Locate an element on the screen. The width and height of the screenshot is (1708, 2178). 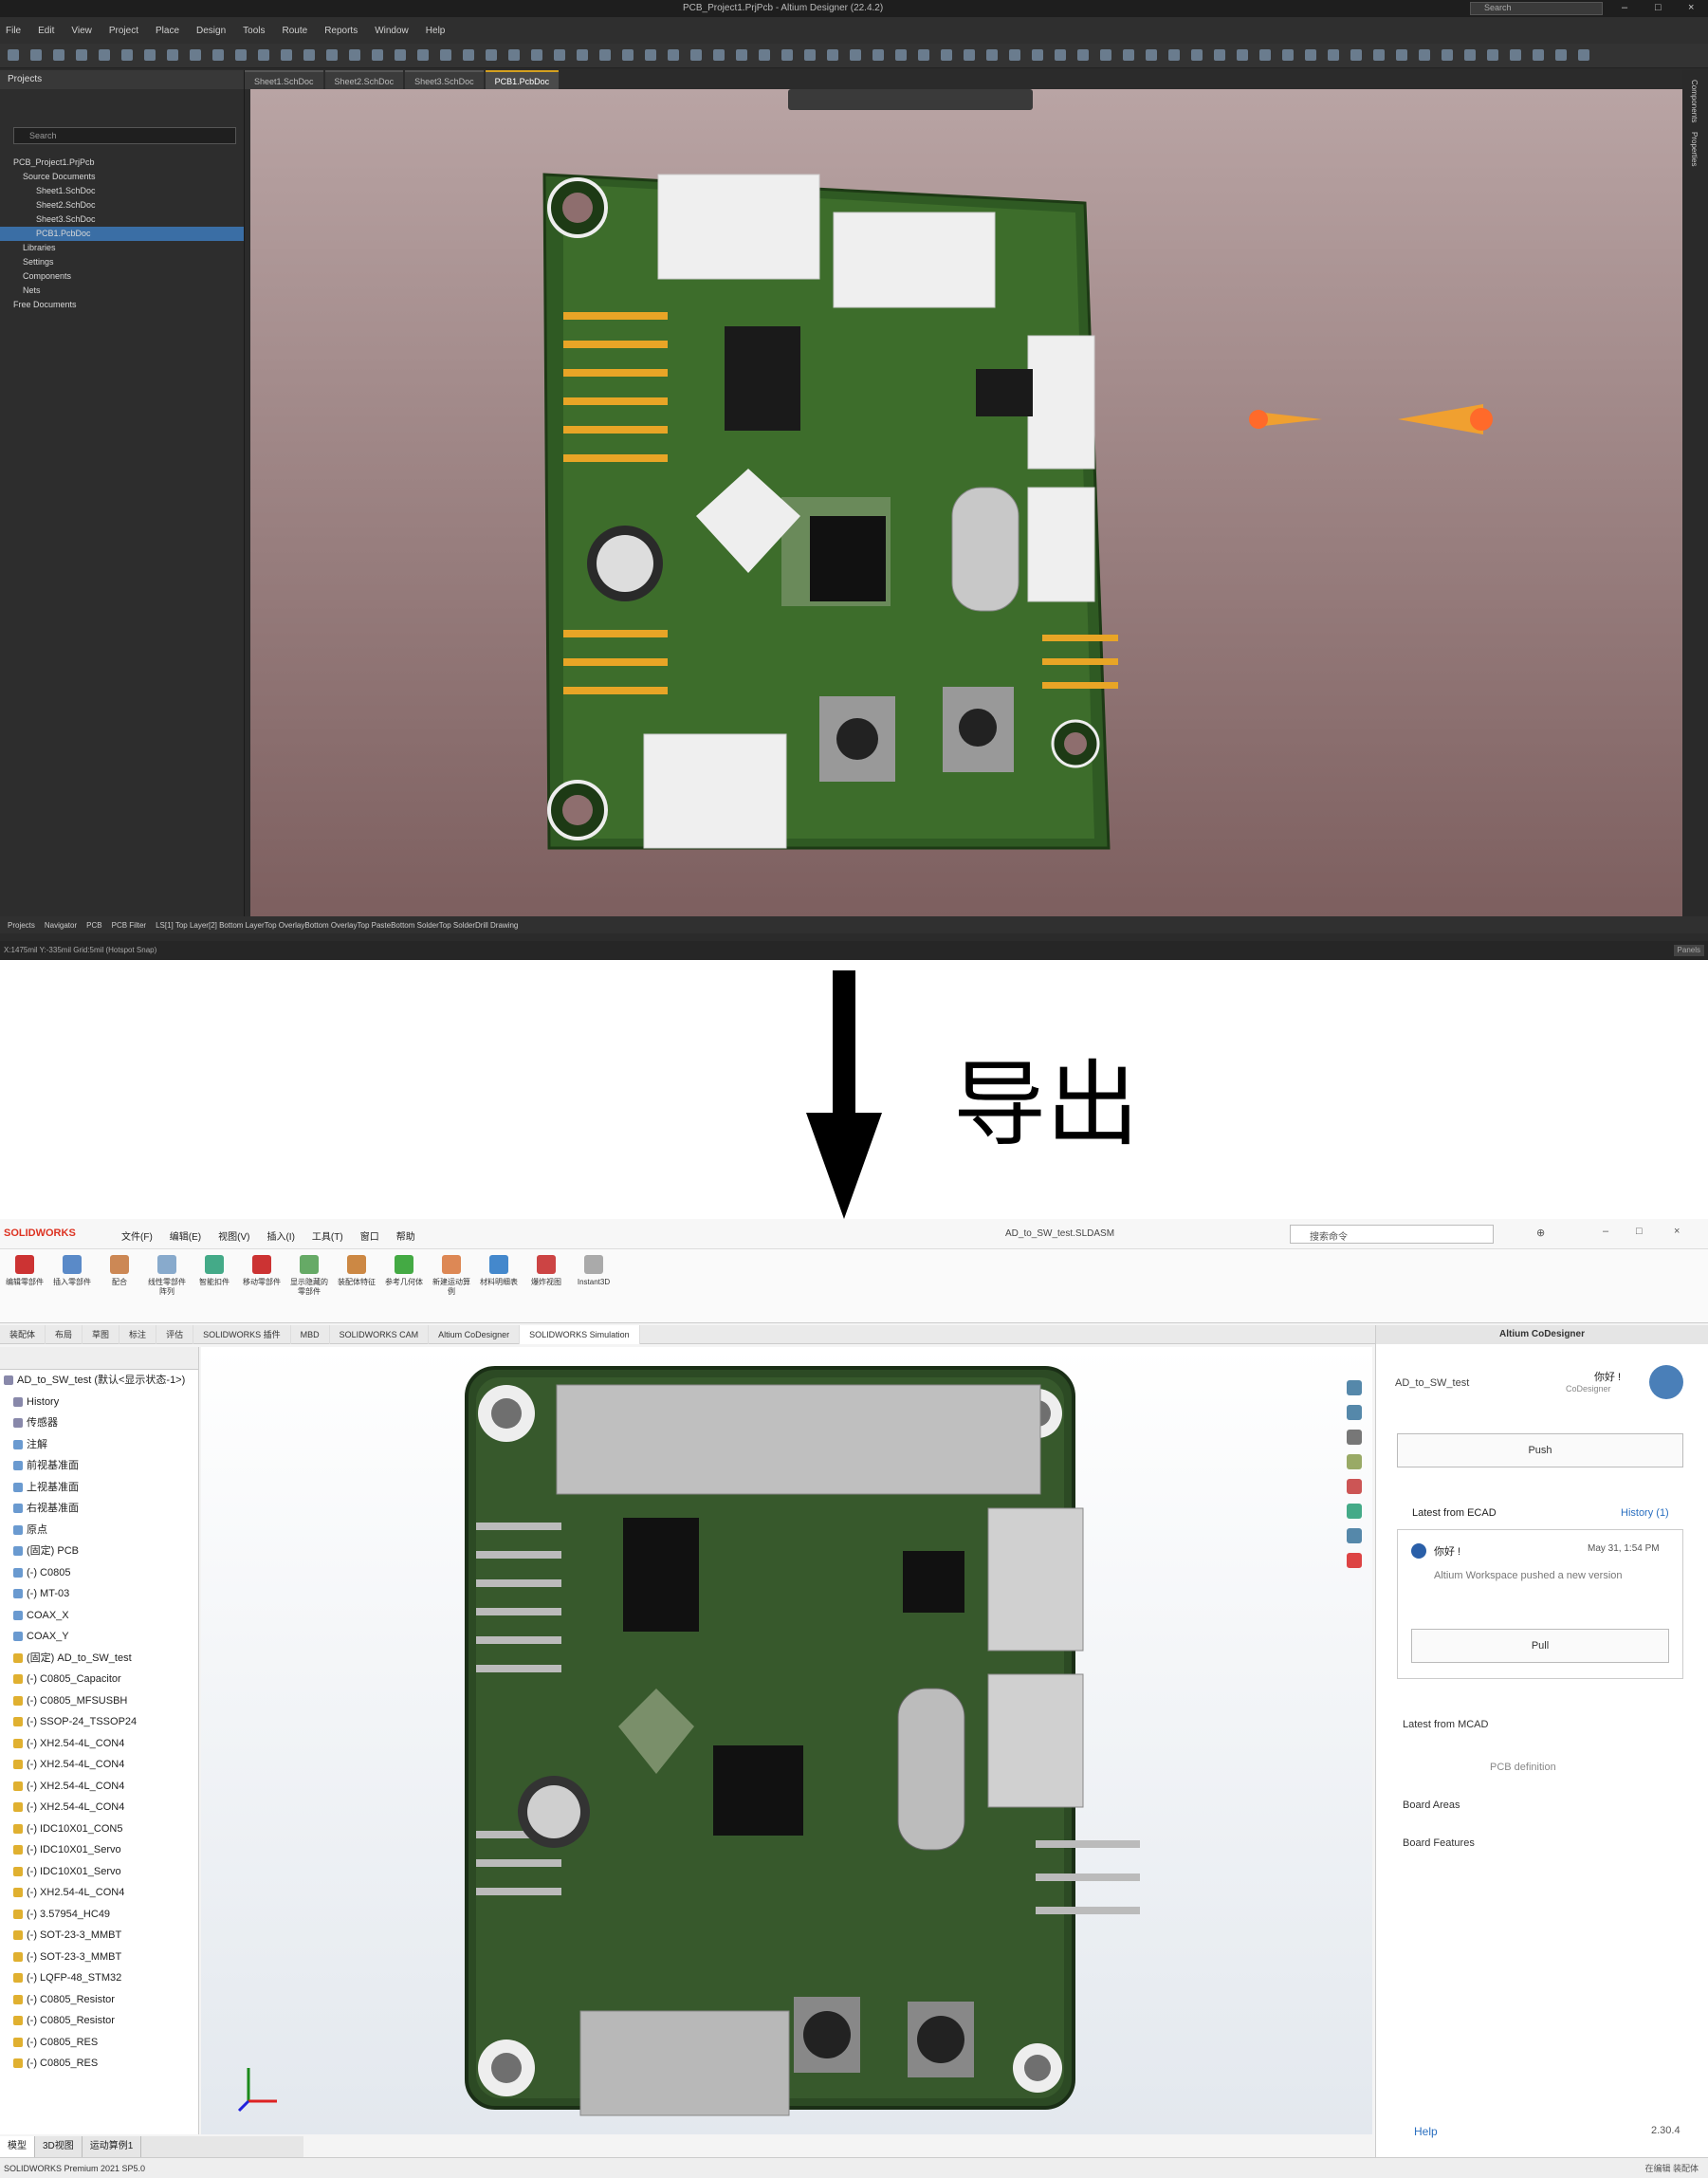
tree-item: Components is located at coordinates (122, 276).